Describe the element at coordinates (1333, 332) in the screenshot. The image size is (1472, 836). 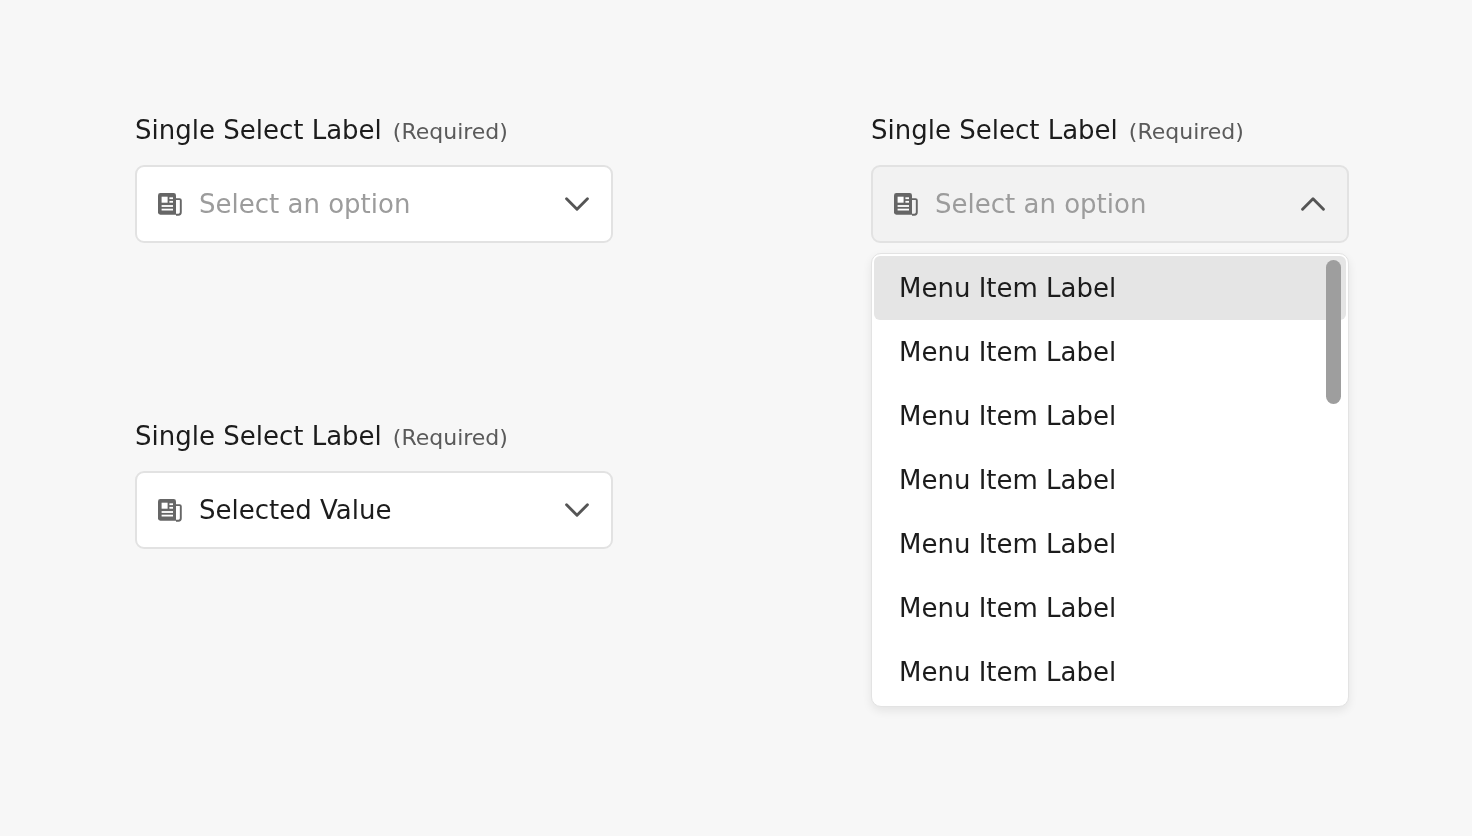
I see `scrollbar-thumb` at that location.